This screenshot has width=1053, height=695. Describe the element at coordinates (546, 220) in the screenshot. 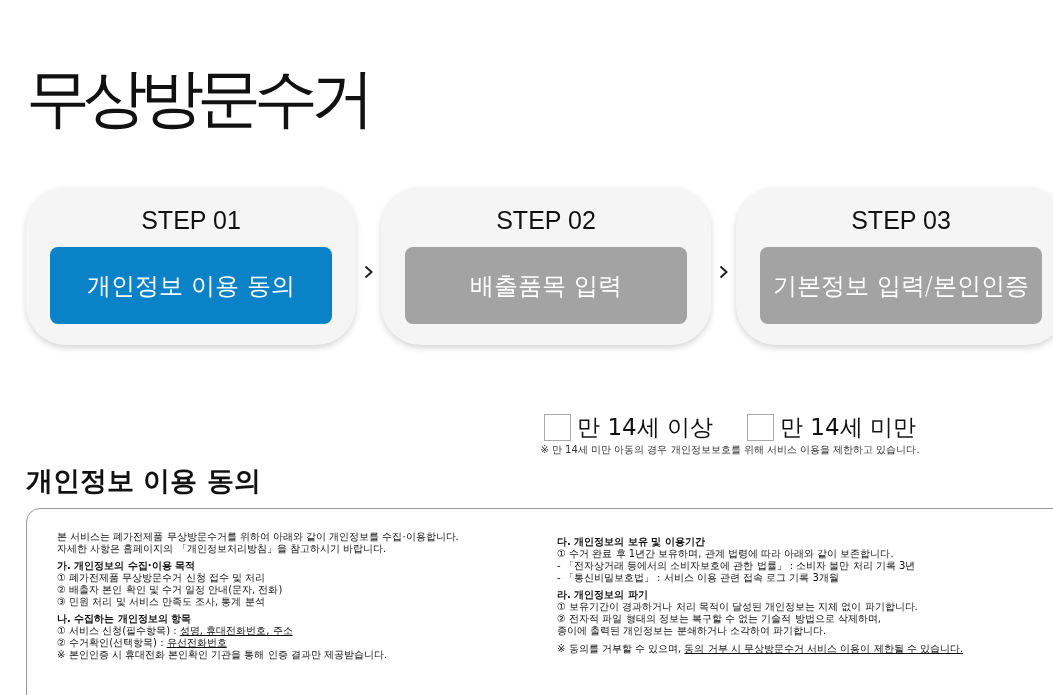

I see `step-label: STEP 02` at that location.